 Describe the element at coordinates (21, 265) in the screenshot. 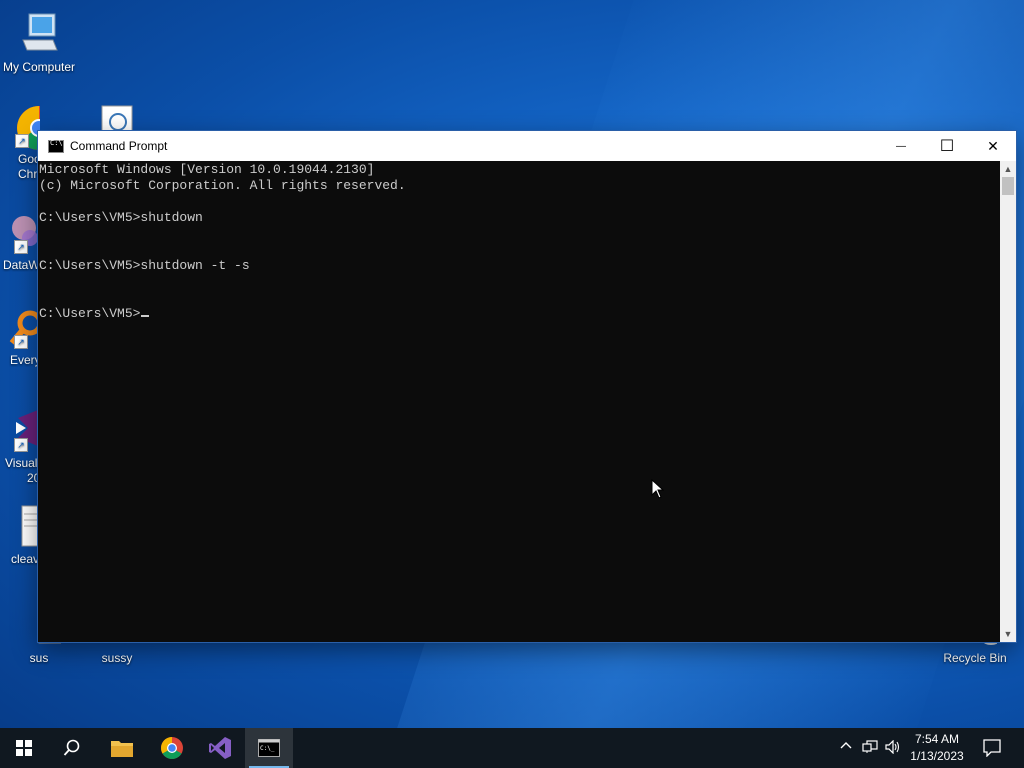

I see `desktop-icon-label: DataW` at that location.